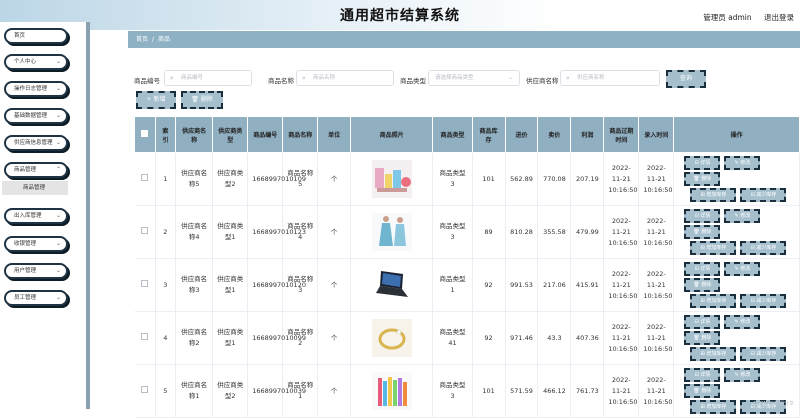  I want to click on column-header: 供应商类型, so click(230, 135).